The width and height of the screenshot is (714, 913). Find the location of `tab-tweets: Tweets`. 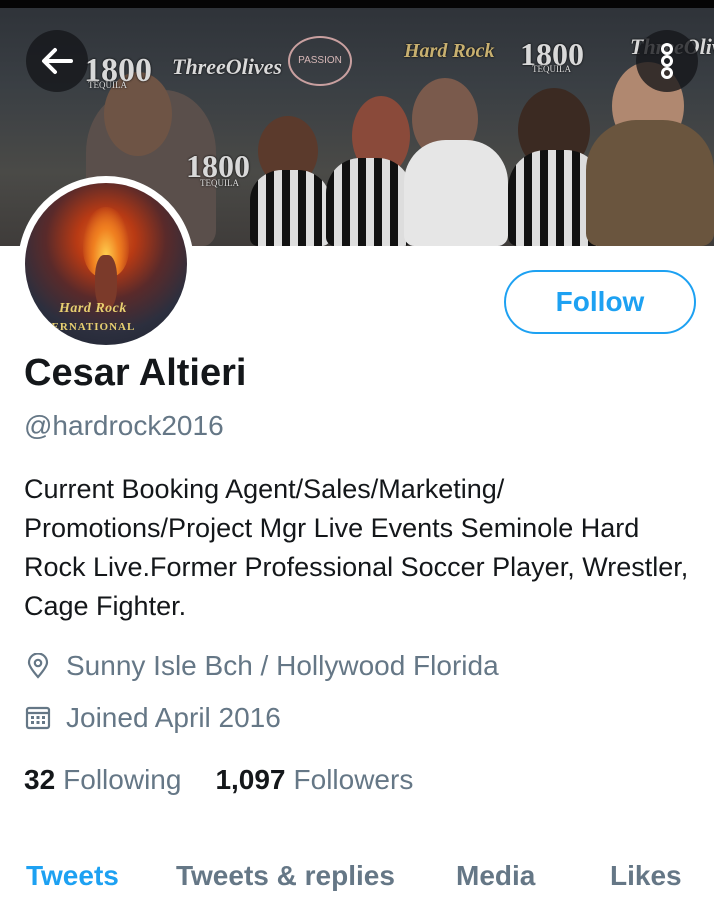

tab-tweets: Tweets is located at coordinates (72, 876).